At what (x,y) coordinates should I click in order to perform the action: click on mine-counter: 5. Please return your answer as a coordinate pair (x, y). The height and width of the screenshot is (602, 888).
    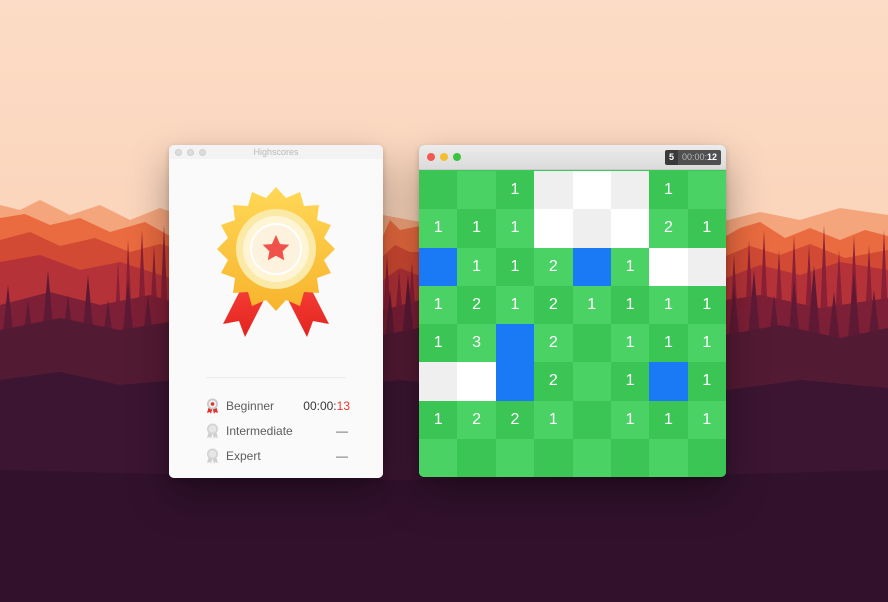
    Looking at the image, I should click on (671, 157).